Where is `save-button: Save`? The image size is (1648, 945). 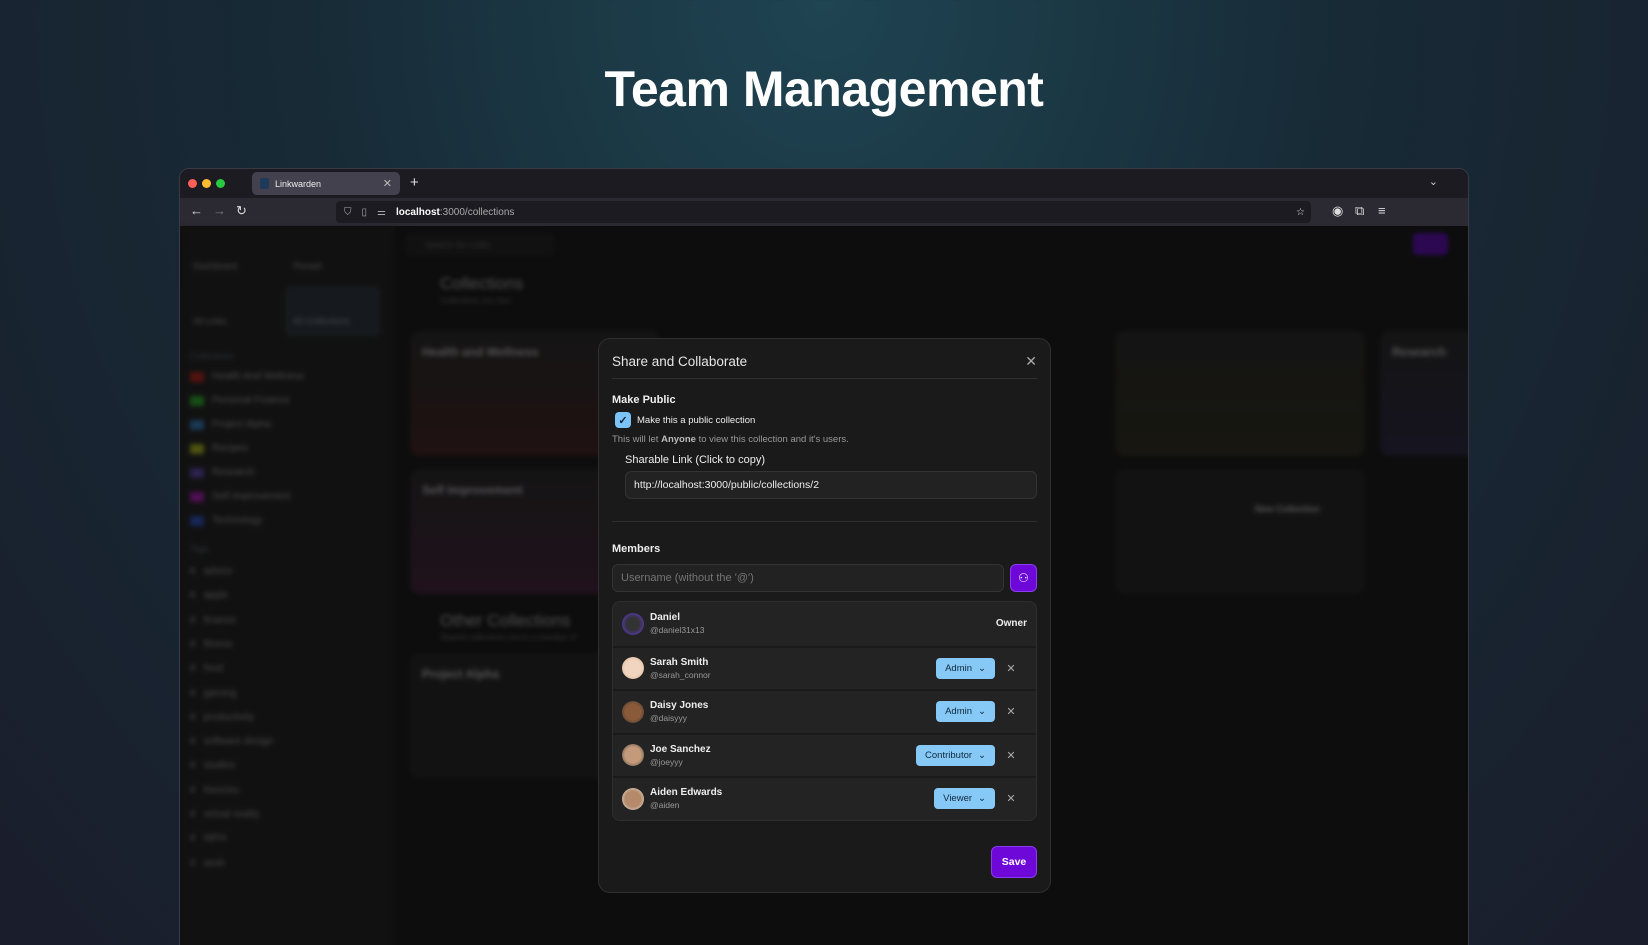
save-button: Save is located at coordinates (1014, 862).